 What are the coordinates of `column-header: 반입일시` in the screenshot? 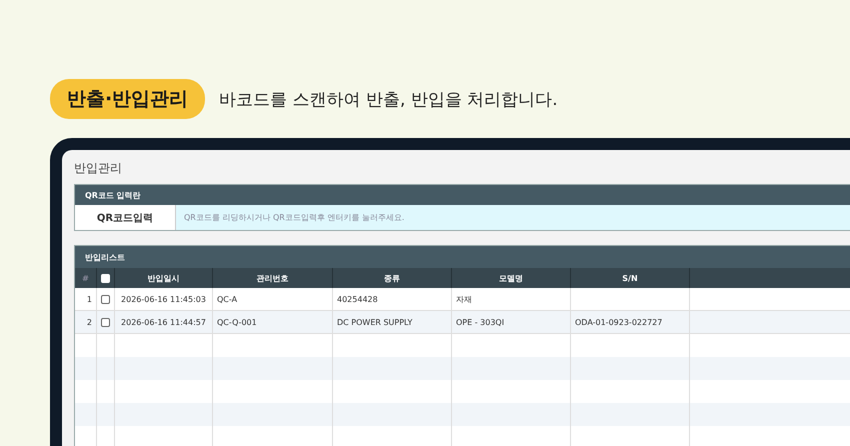 It's located at (164, 278).